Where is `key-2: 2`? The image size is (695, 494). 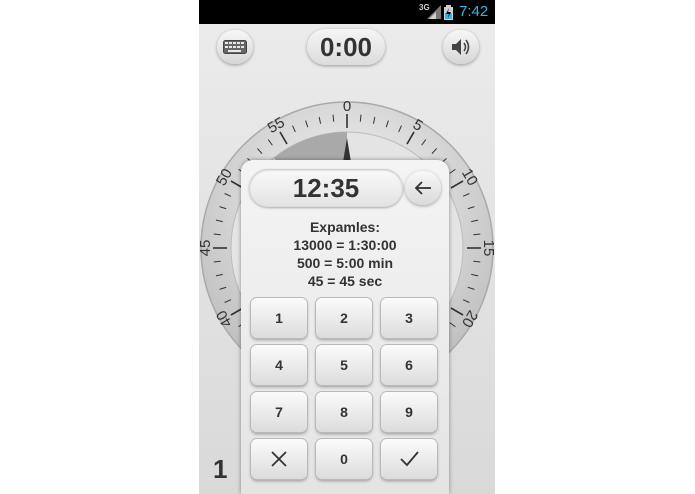
key-2: 2 is located at coordinates (344, 318).